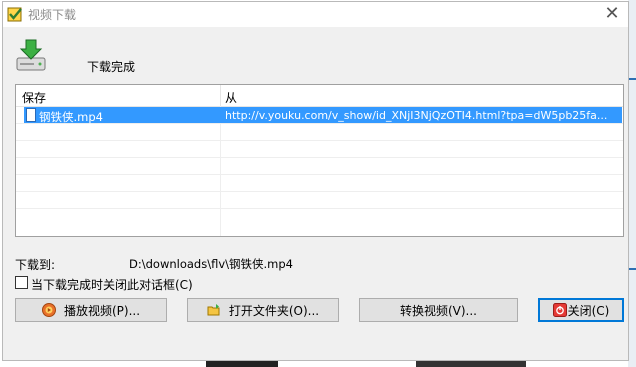 The image size is (636, 367). I want to click on background-window-edge, so click(632, 183).